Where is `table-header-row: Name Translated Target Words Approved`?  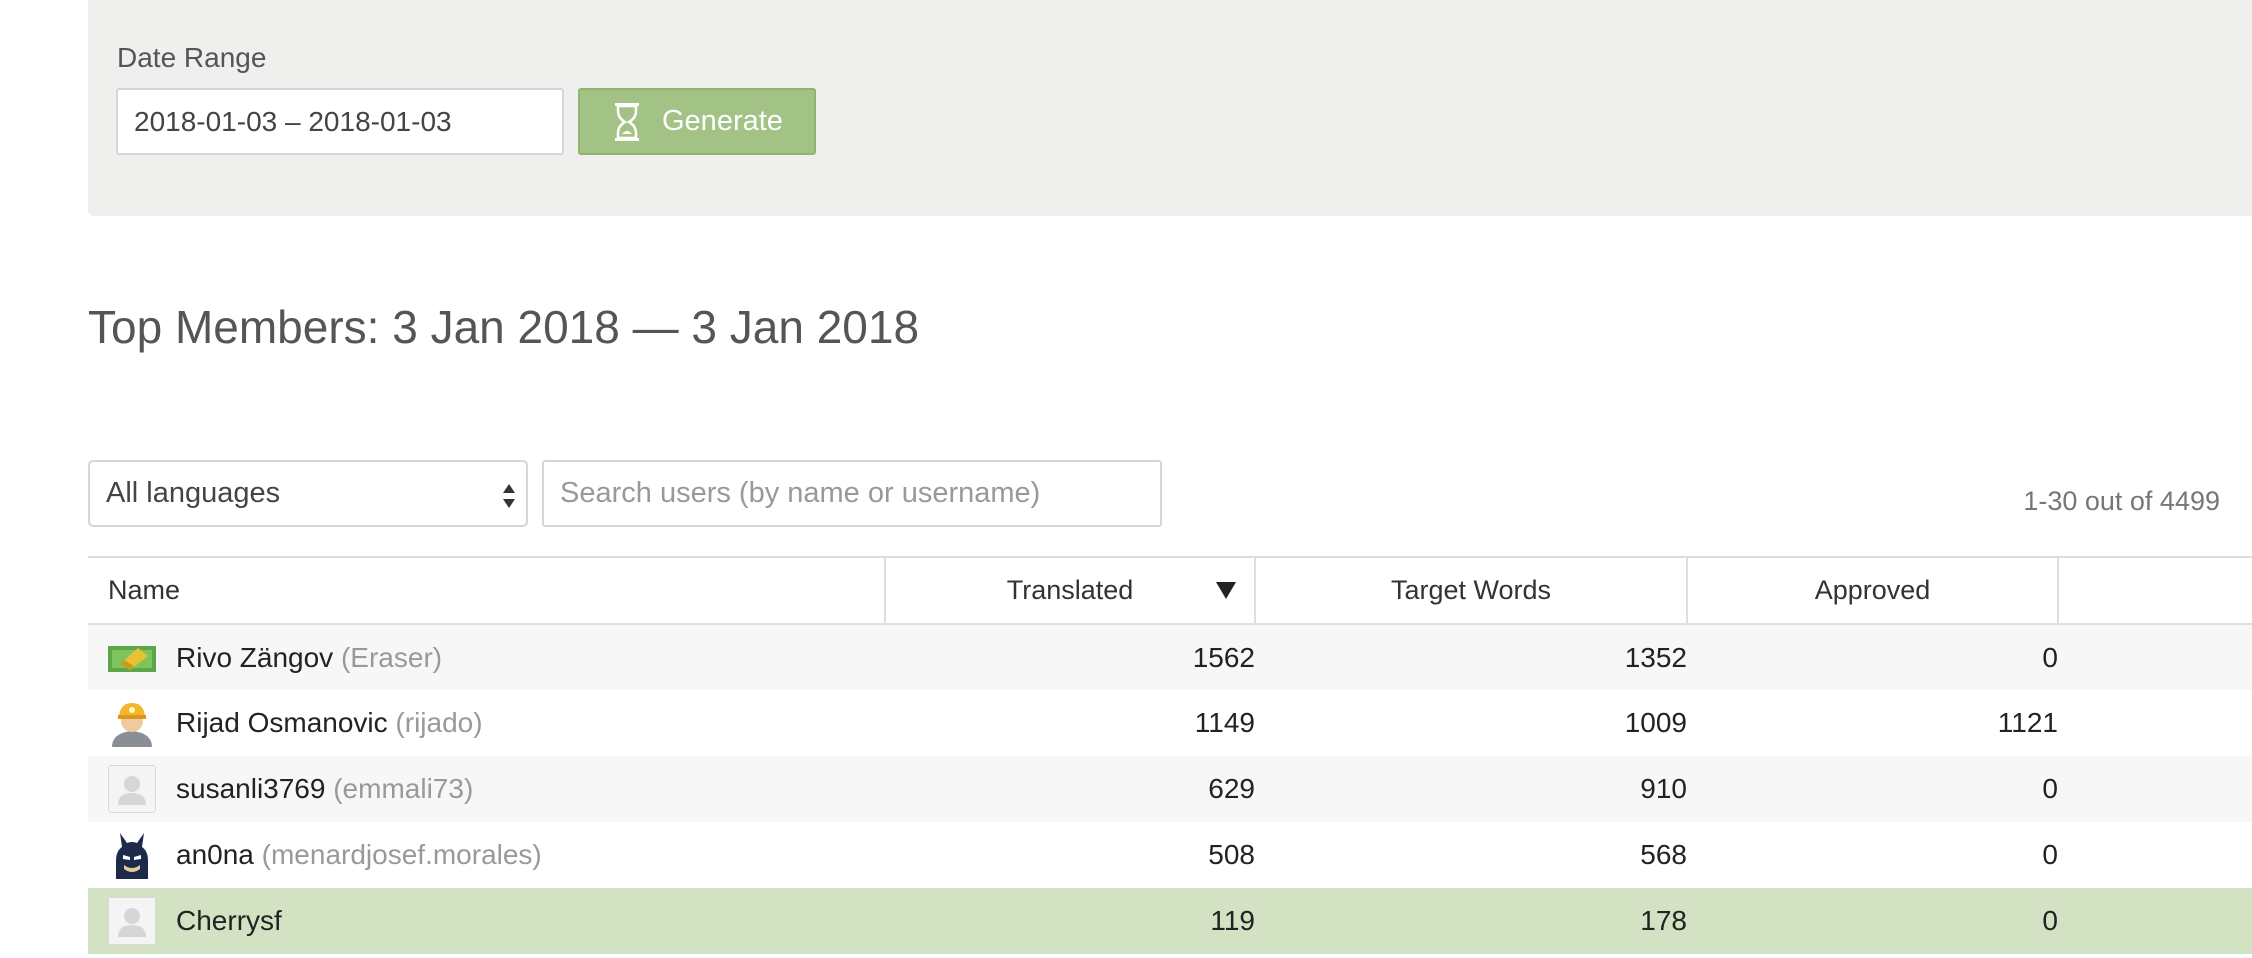 table-header-row: Name Translated Target Words Approved is located at coordinates (1170, 590).